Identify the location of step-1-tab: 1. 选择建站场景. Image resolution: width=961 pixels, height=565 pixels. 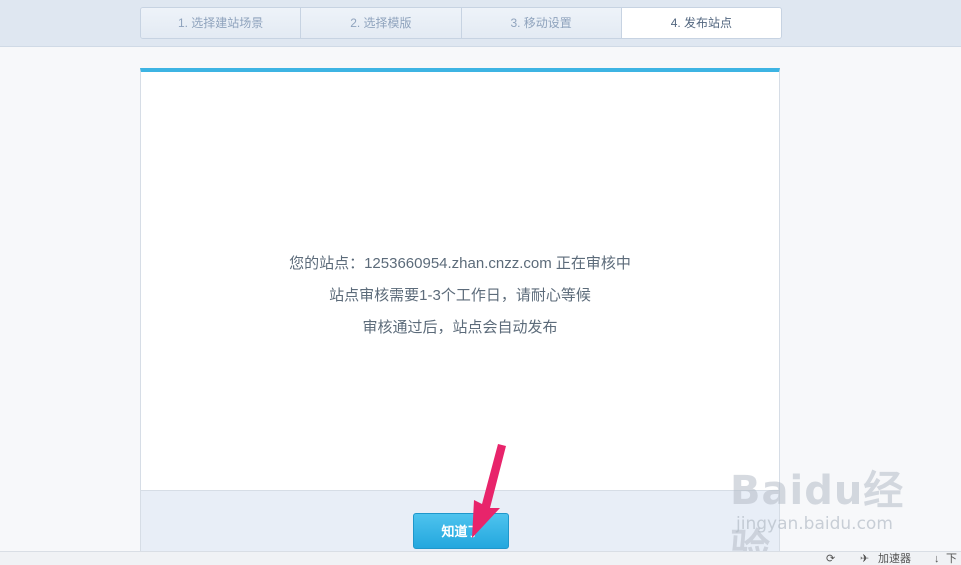
(221, 23).